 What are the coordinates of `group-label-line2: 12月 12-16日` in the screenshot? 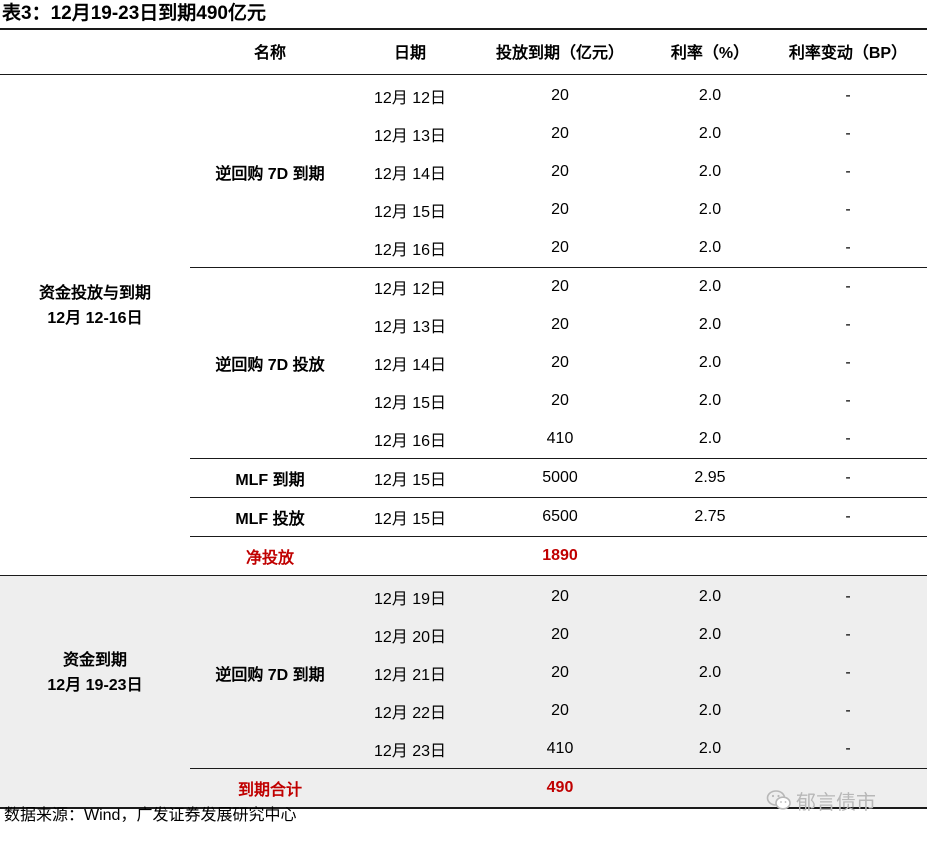 It's located at (95, 318).